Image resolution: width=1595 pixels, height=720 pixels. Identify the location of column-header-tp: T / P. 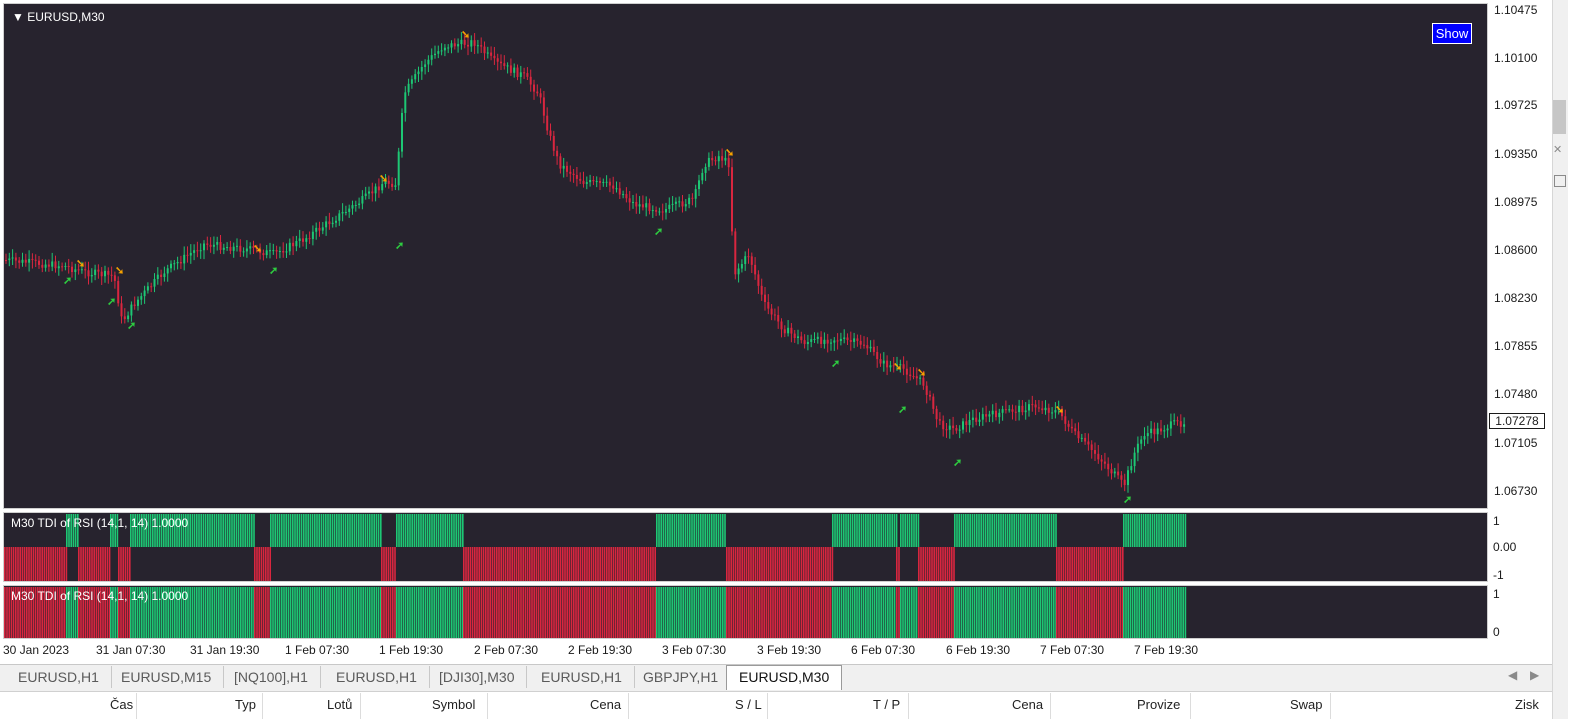
(886, 704).